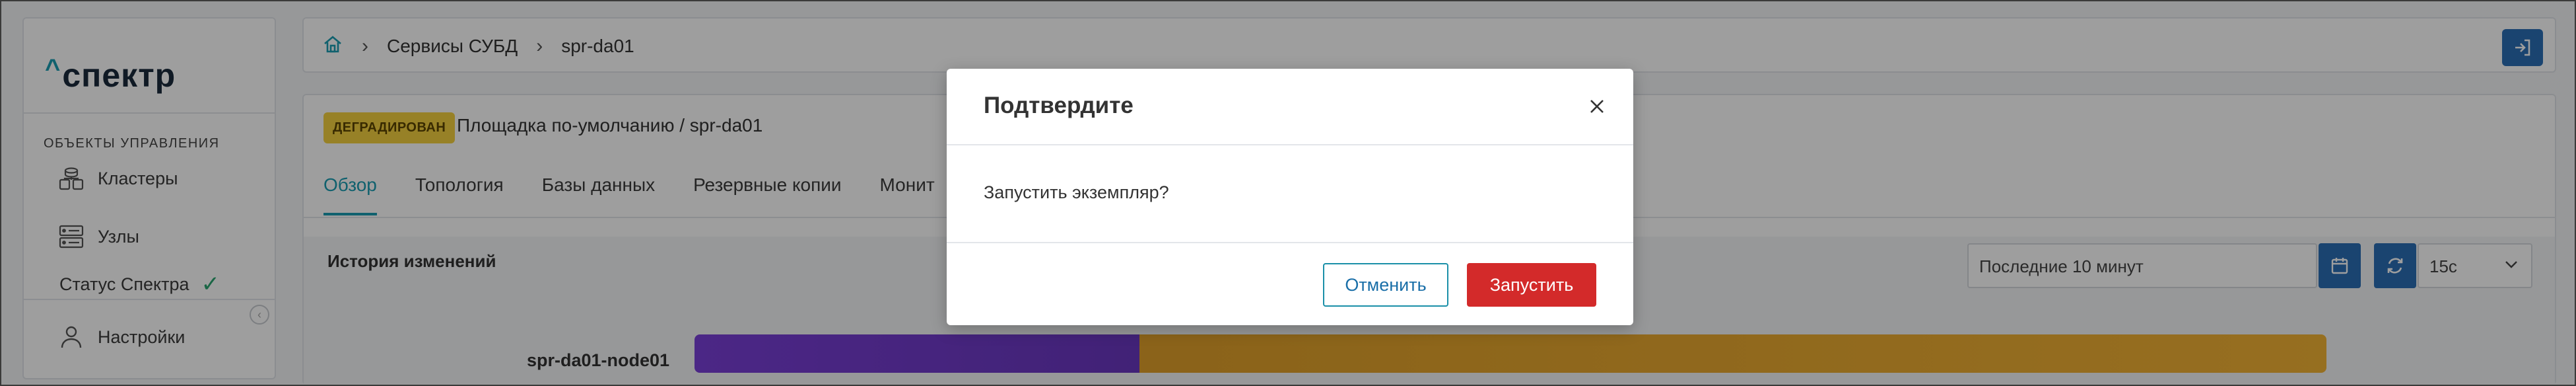 The height and width of the screenshot is (386, 2576). I want to click on cancel-button: Отменить, so click(1385, 285).